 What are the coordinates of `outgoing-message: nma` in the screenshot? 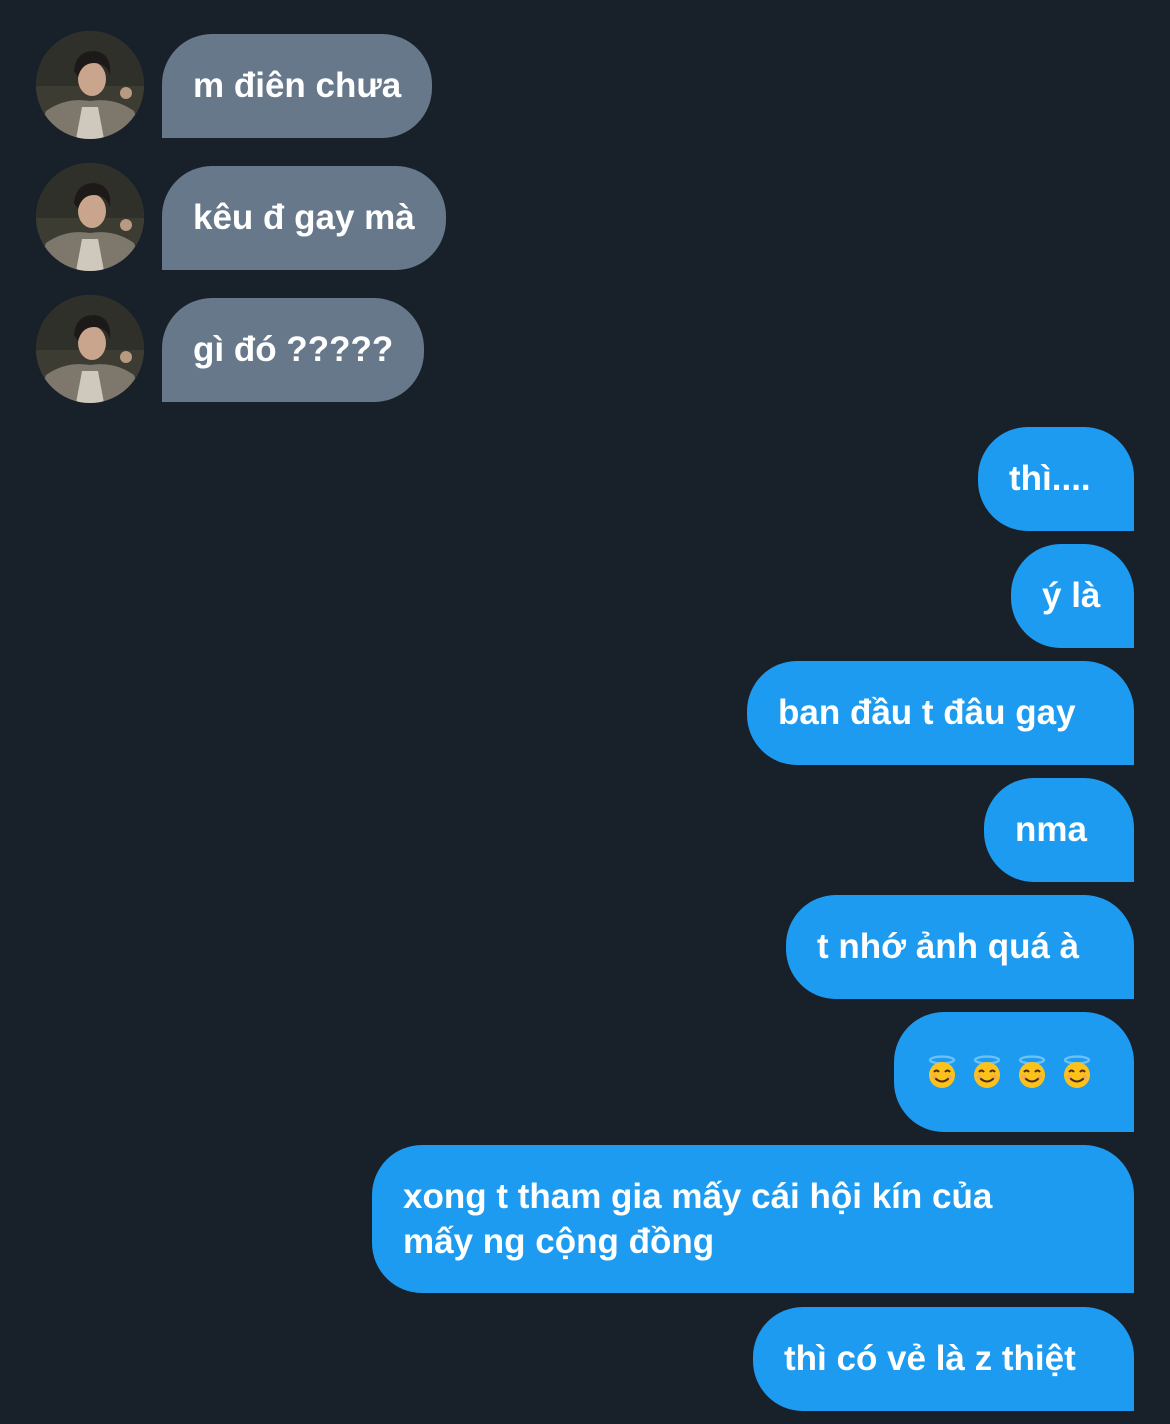 It's located at (1059, 830).